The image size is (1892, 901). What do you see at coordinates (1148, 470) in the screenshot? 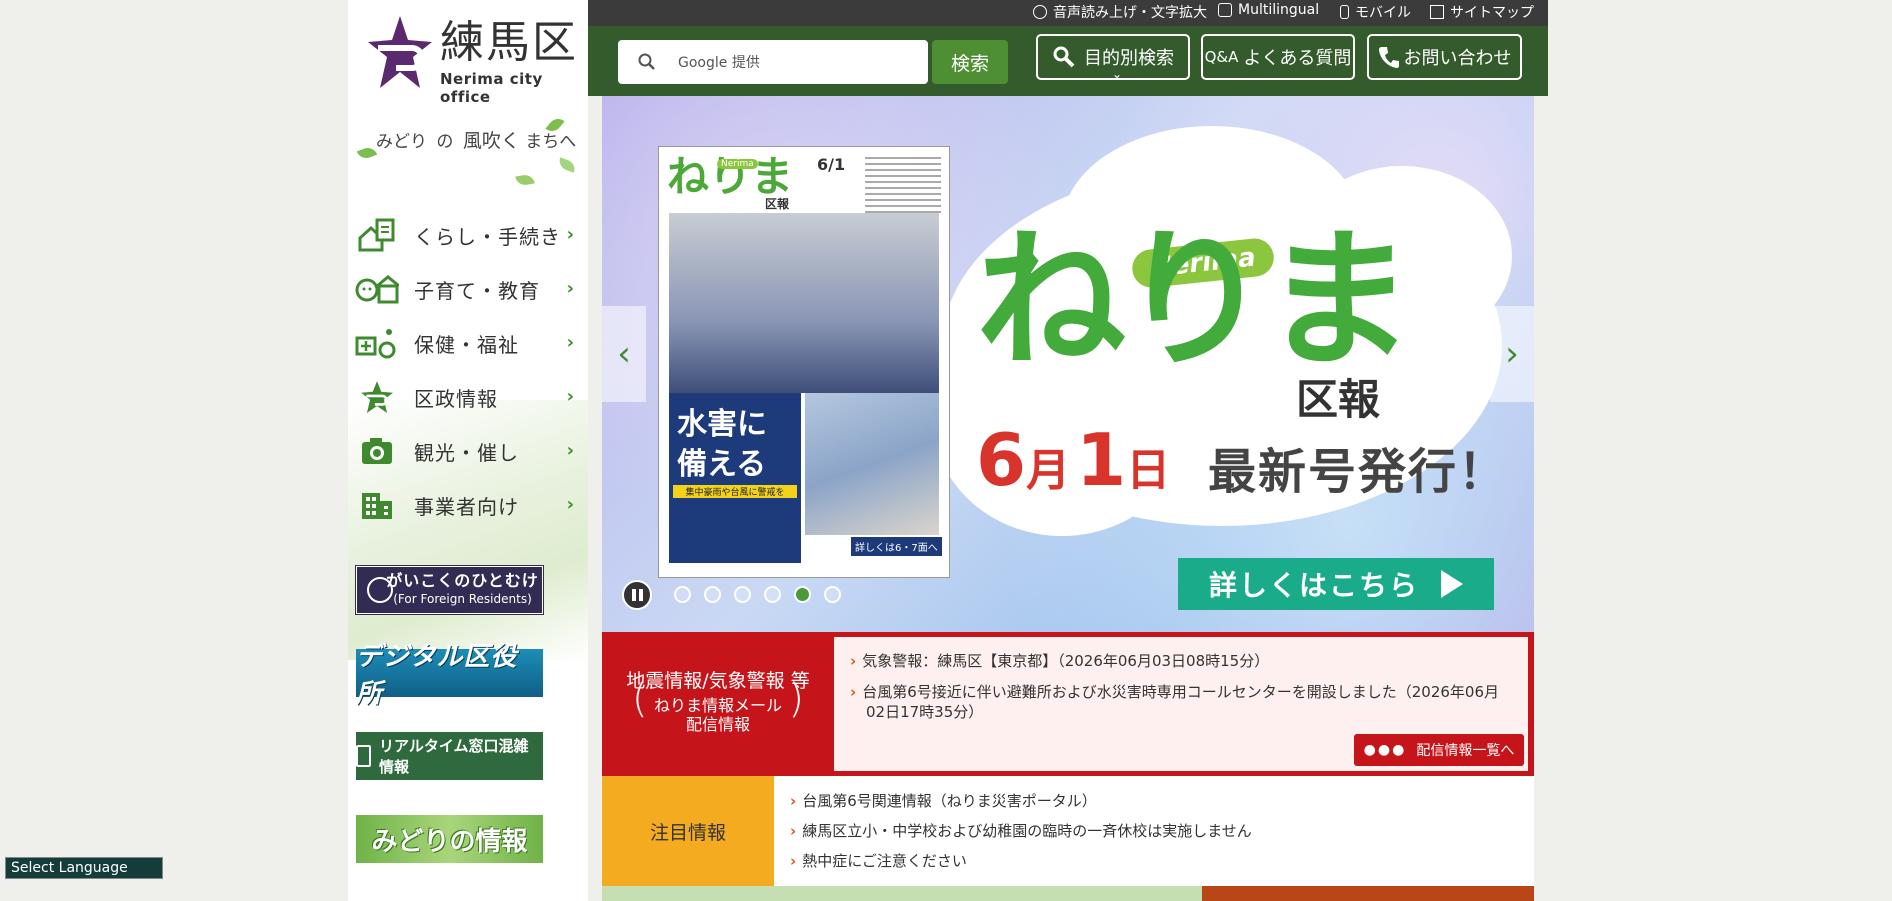
I see `hero-date-day-unit: 日` at bounding box center [1148, 470].